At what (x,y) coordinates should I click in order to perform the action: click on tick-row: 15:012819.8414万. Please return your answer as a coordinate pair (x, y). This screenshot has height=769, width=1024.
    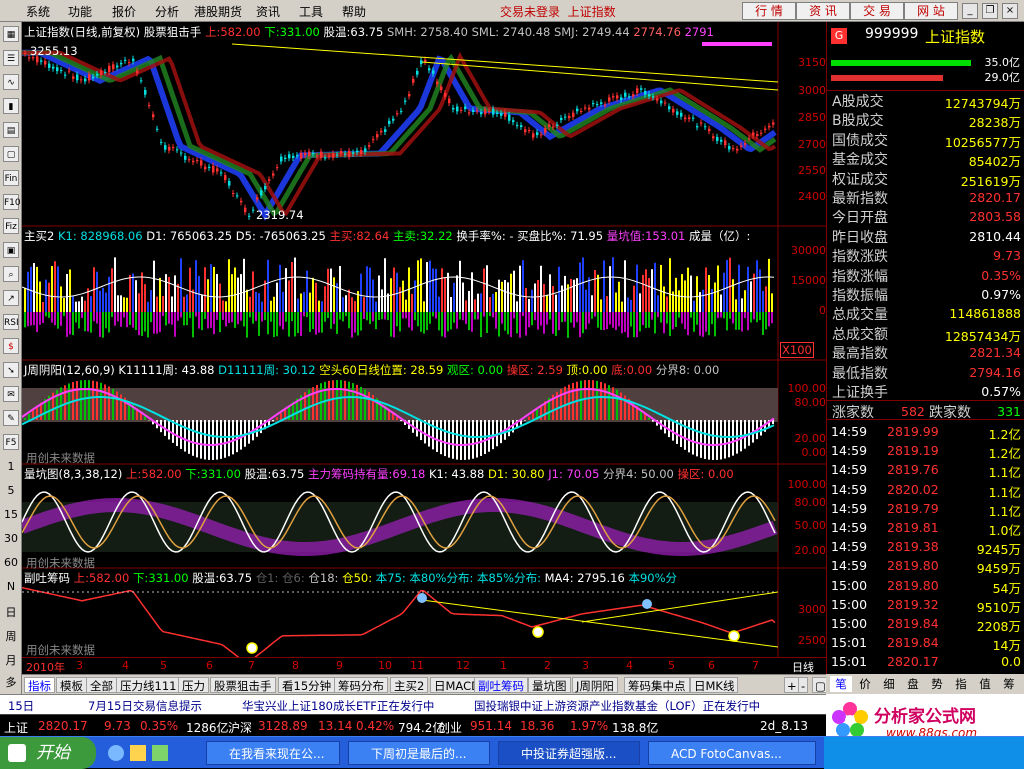
    Looking at the image, I should click on (925, 642).